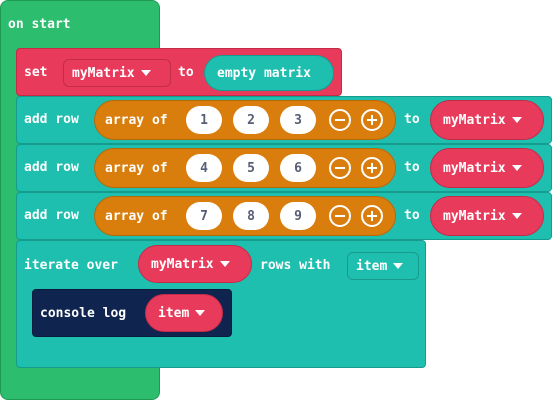  I want to click on iterate-variable-dropdown: myMatrix, so click(195, 264).